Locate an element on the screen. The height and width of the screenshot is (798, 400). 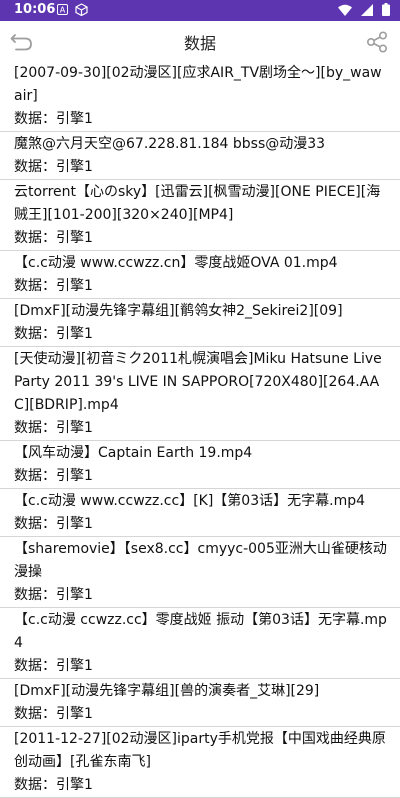
cube-icon is located at coordinates (81, 9).